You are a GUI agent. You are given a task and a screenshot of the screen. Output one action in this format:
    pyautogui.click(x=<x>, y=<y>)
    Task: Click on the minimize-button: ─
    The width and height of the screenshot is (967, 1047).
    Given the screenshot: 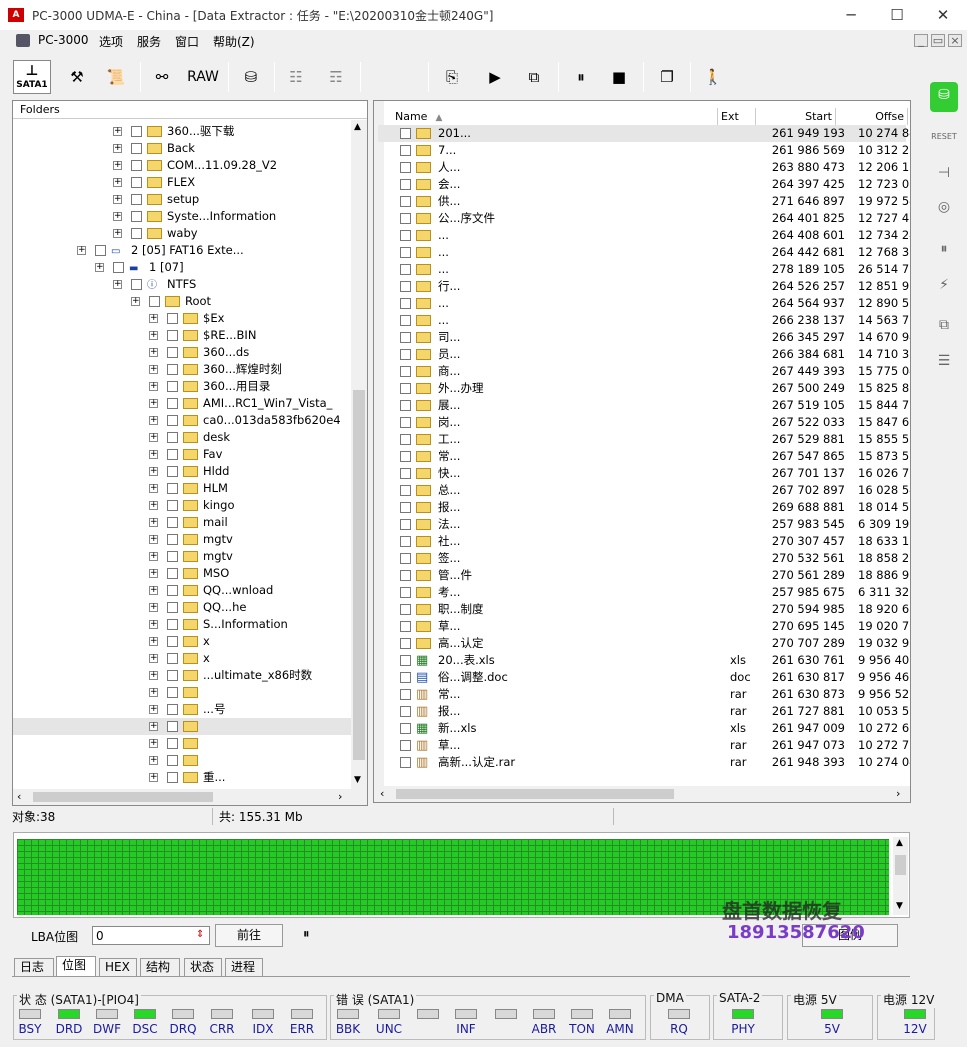 What is the action you would take?
    pyautogui.click(x=851, y=15)
    